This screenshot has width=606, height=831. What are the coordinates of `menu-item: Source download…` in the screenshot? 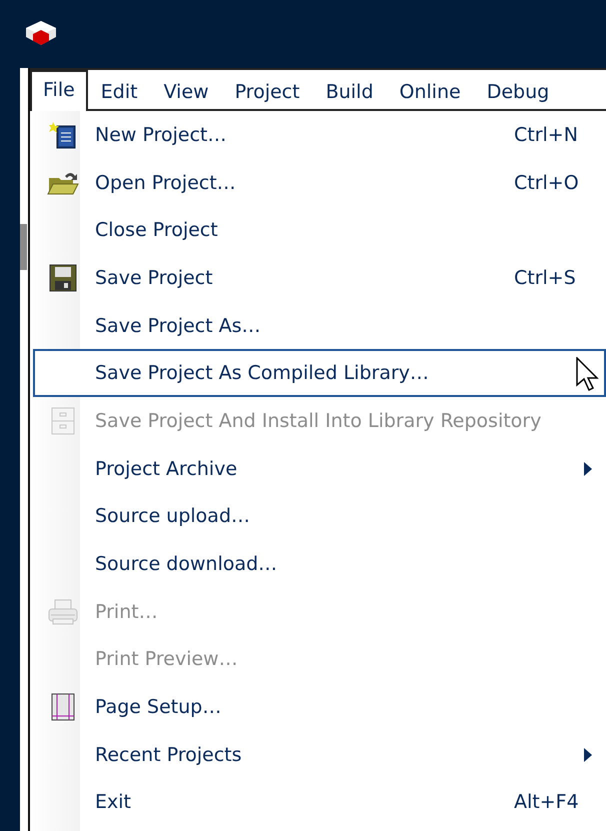 It's located at (319, 564).